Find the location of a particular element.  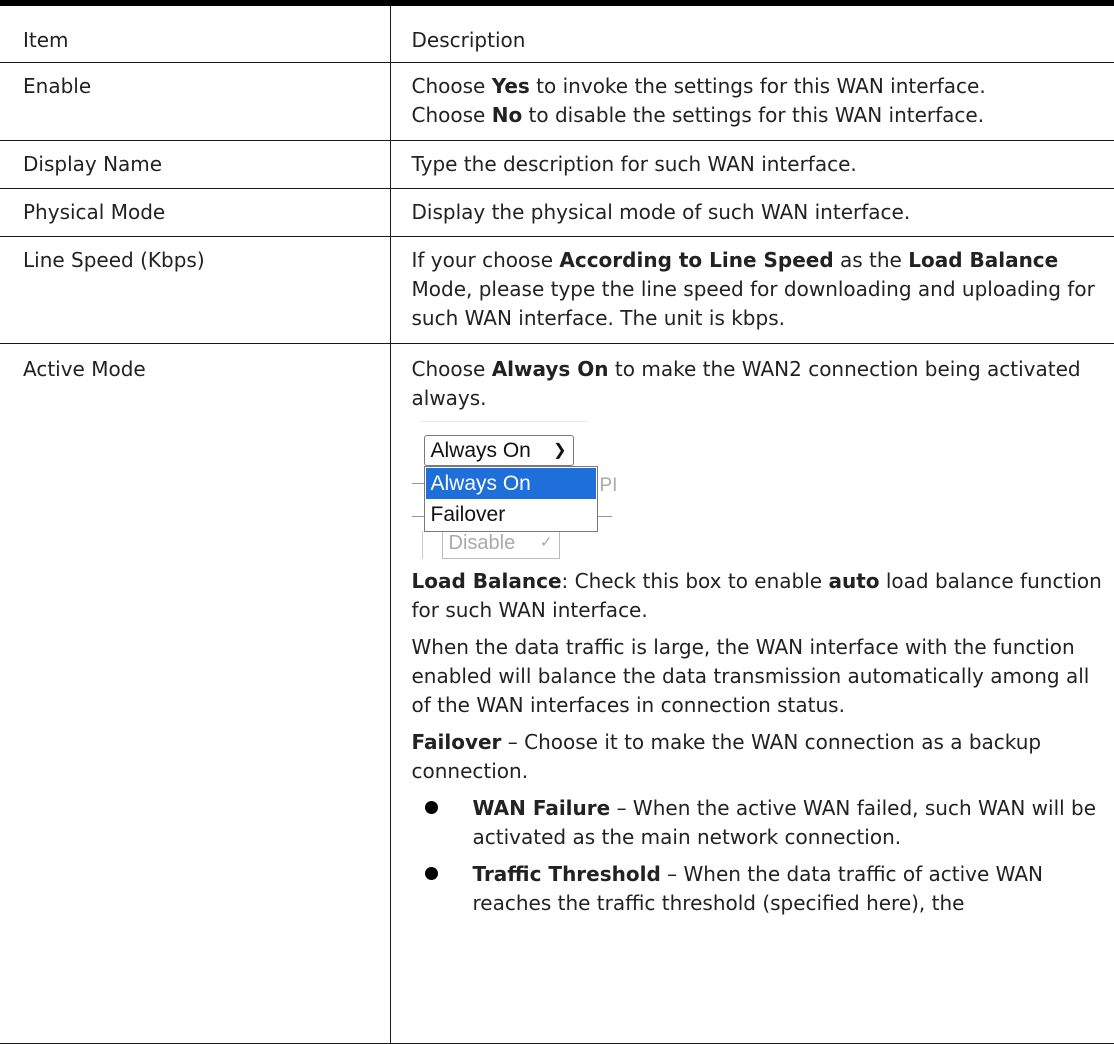

option-always-on: Always On is located at coordinates (510, 483).